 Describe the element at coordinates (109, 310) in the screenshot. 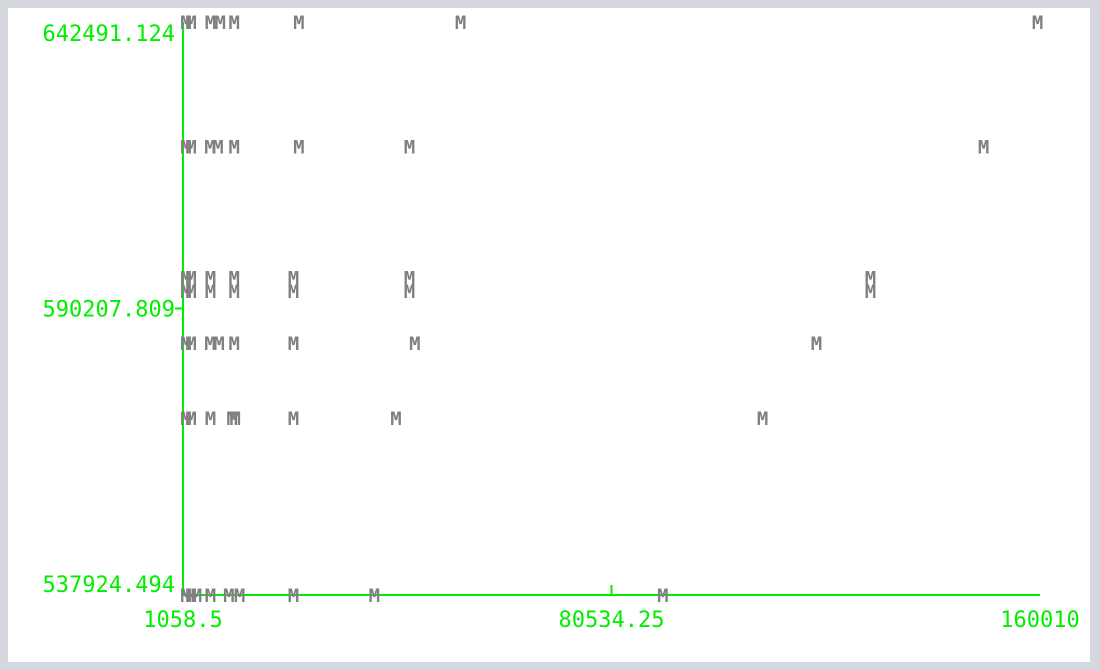

I see `y-tick-label: 590207.809` at that location.